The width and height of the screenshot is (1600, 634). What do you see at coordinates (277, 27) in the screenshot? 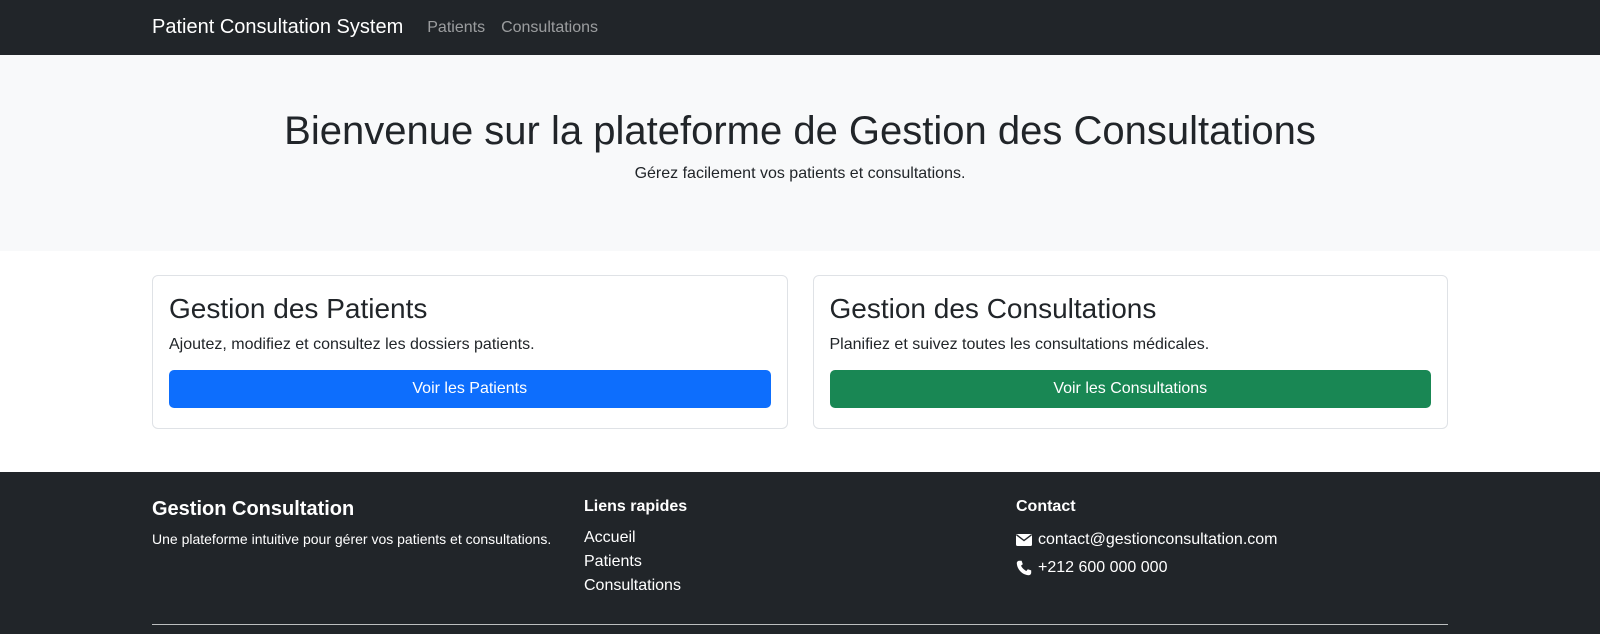
I see `navbar-brand: Patient Consultation System` at bounding box center [277, 27].